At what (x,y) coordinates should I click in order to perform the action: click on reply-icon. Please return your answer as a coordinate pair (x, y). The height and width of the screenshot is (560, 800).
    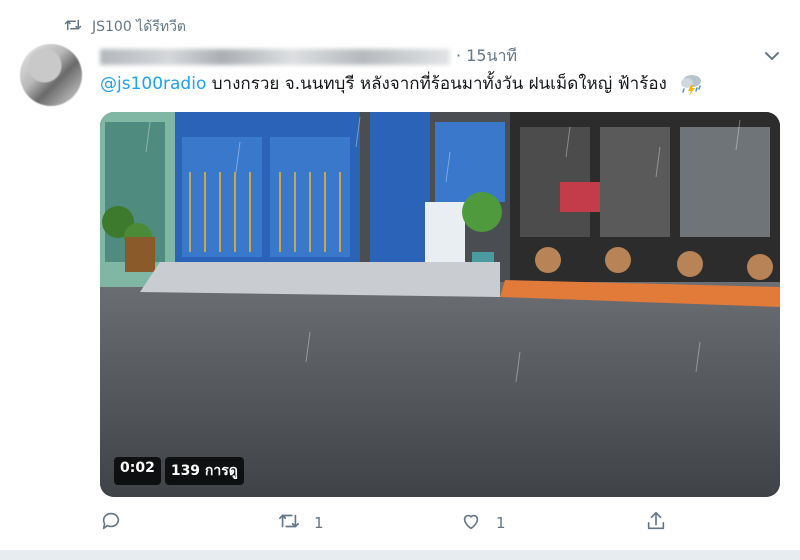
    Looking at the image, I should click on (111, 523).